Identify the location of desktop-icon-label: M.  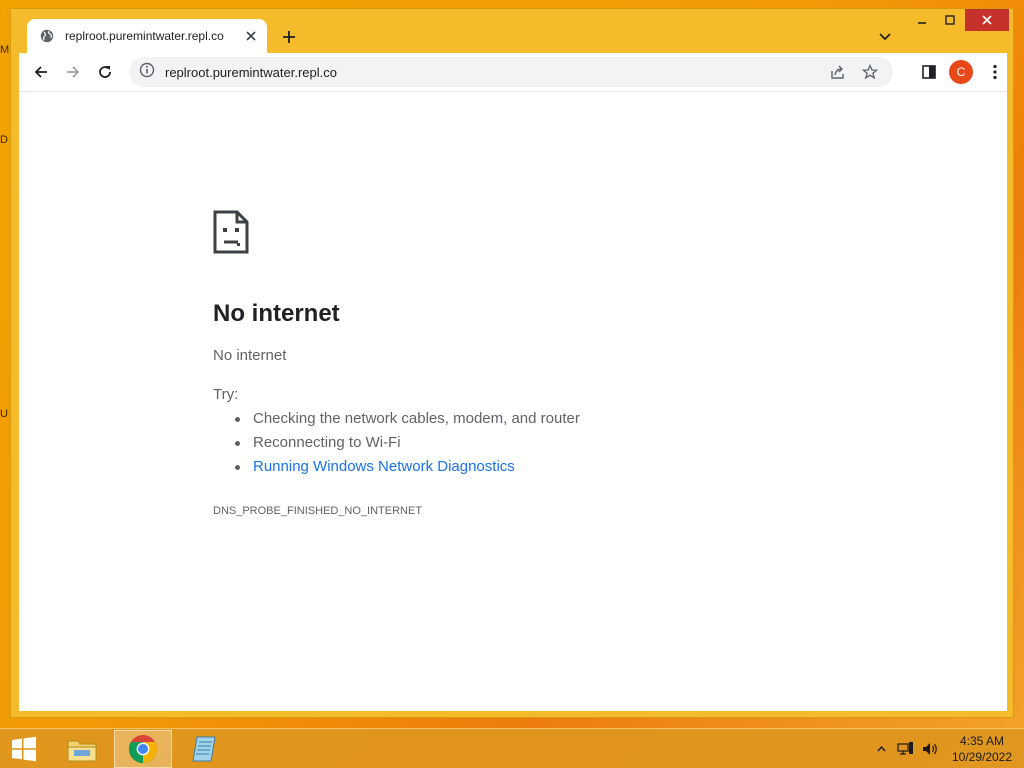
(5, 50).